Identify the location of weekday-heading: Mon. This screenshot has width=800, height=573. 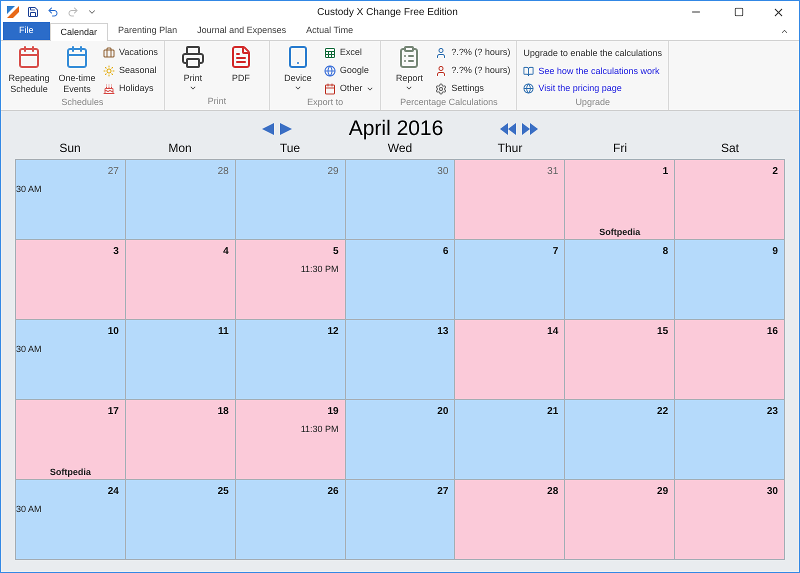
(180, 148).